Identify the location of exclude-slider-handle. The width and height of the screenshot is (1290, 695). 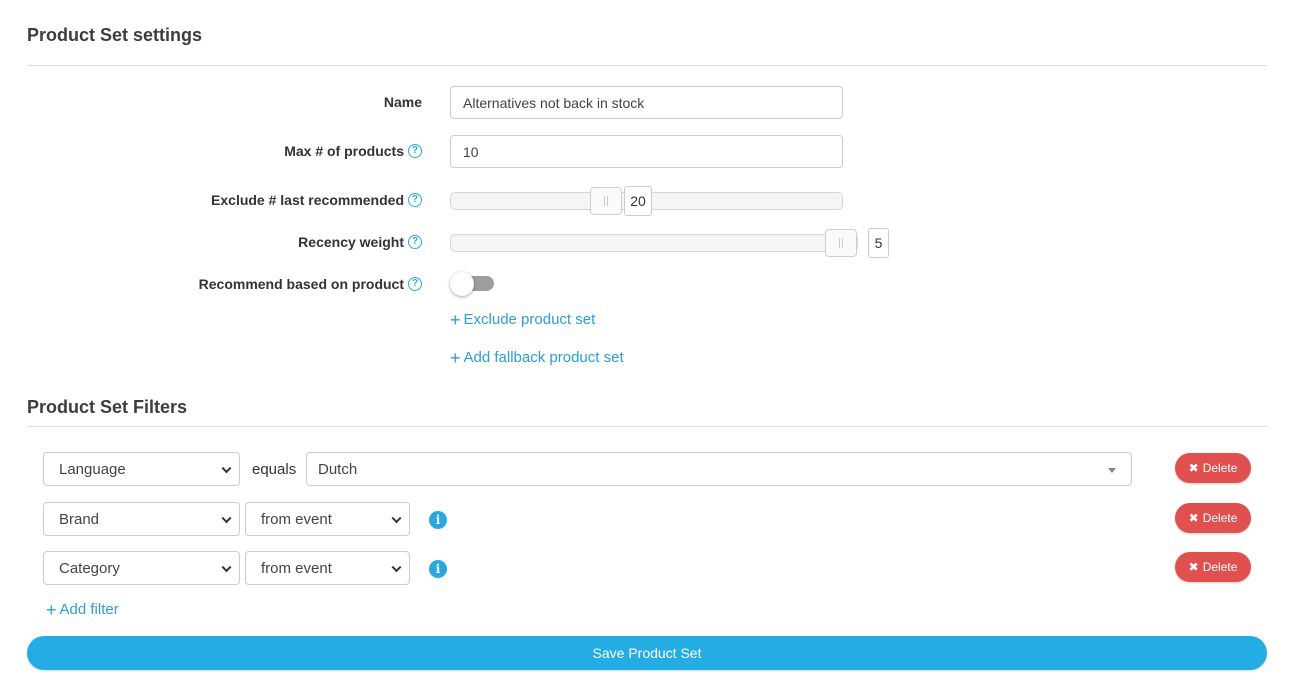
(606, 201).